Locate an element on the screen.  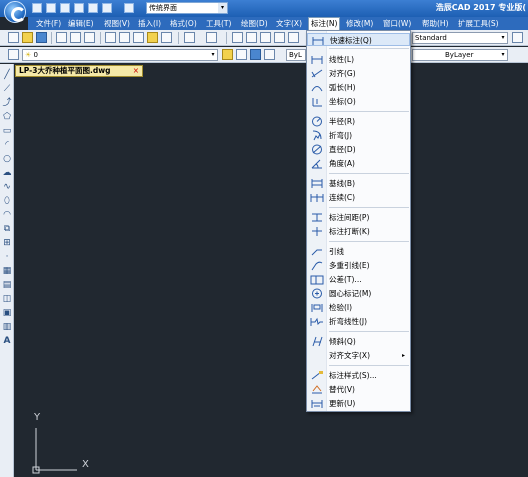
pan-icon is located at coordinates (237, 37).